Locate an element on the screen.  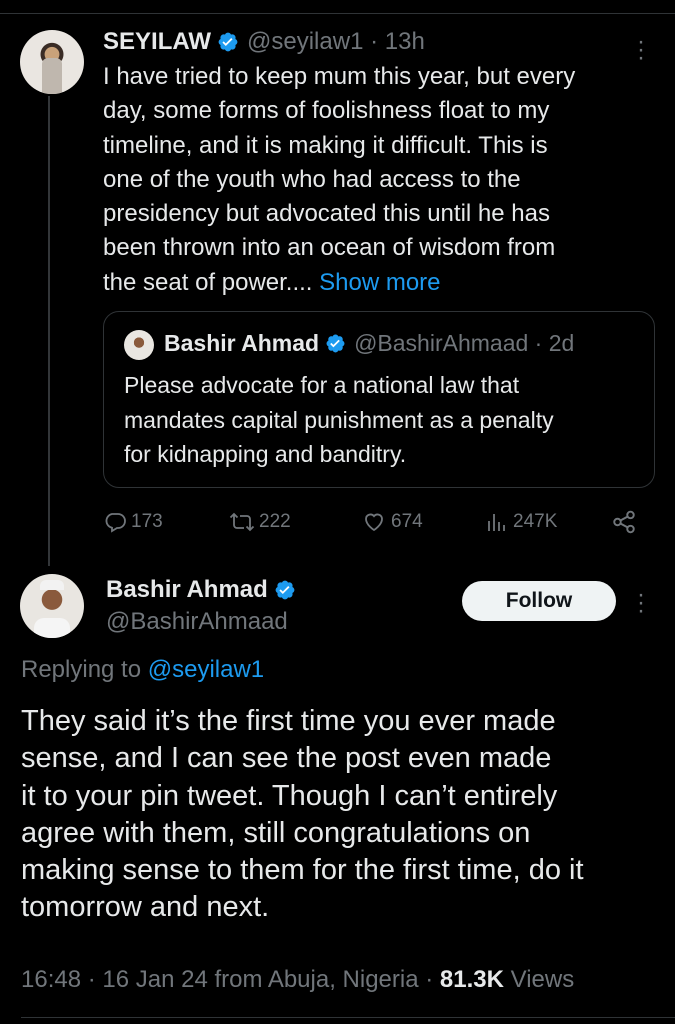
reply-icon is located at coordinates (115, 523).